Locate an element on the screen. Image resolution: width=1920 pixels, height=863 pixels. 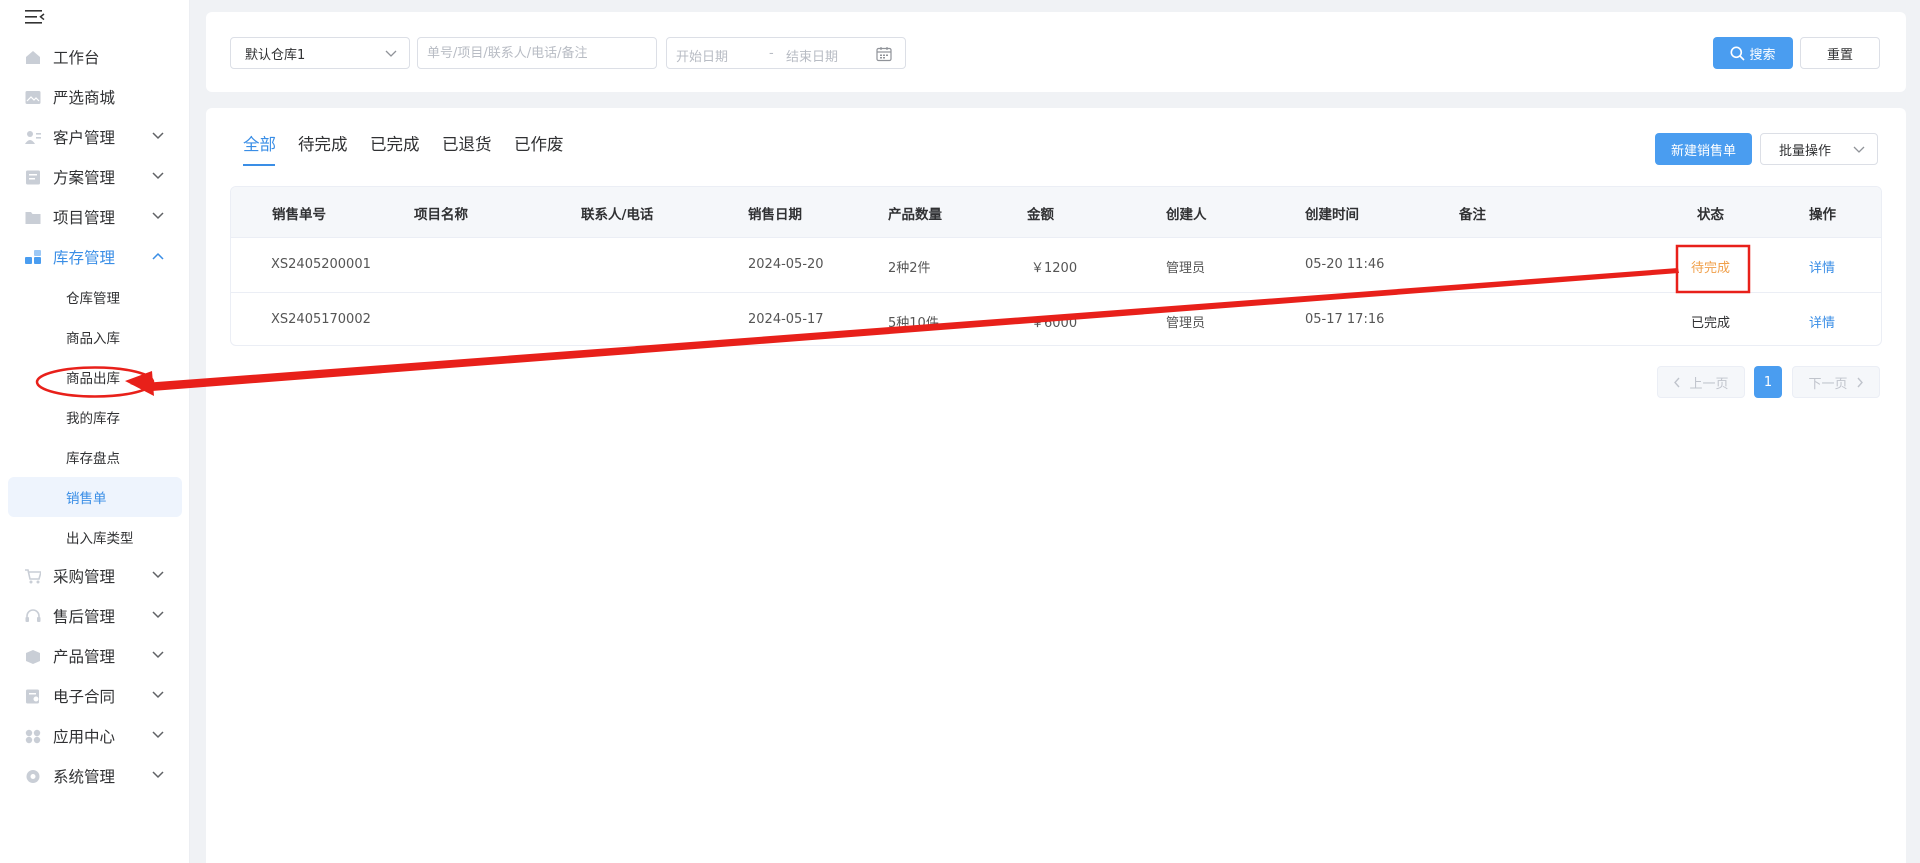
sale-date: 2024-05-20 is located at coordinates (786, 264).